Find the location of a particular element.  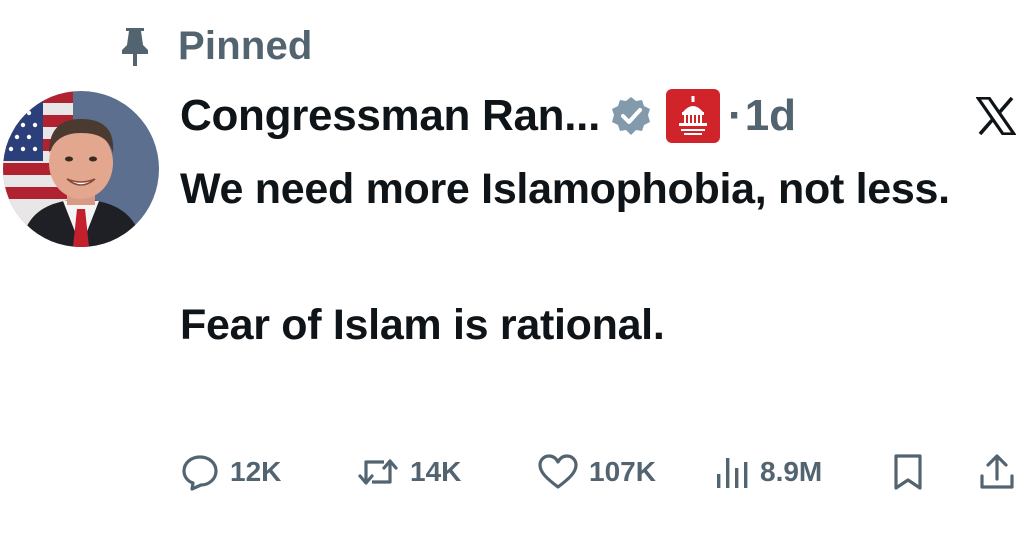

bookmark-icon is located at coordinates (908, 472).